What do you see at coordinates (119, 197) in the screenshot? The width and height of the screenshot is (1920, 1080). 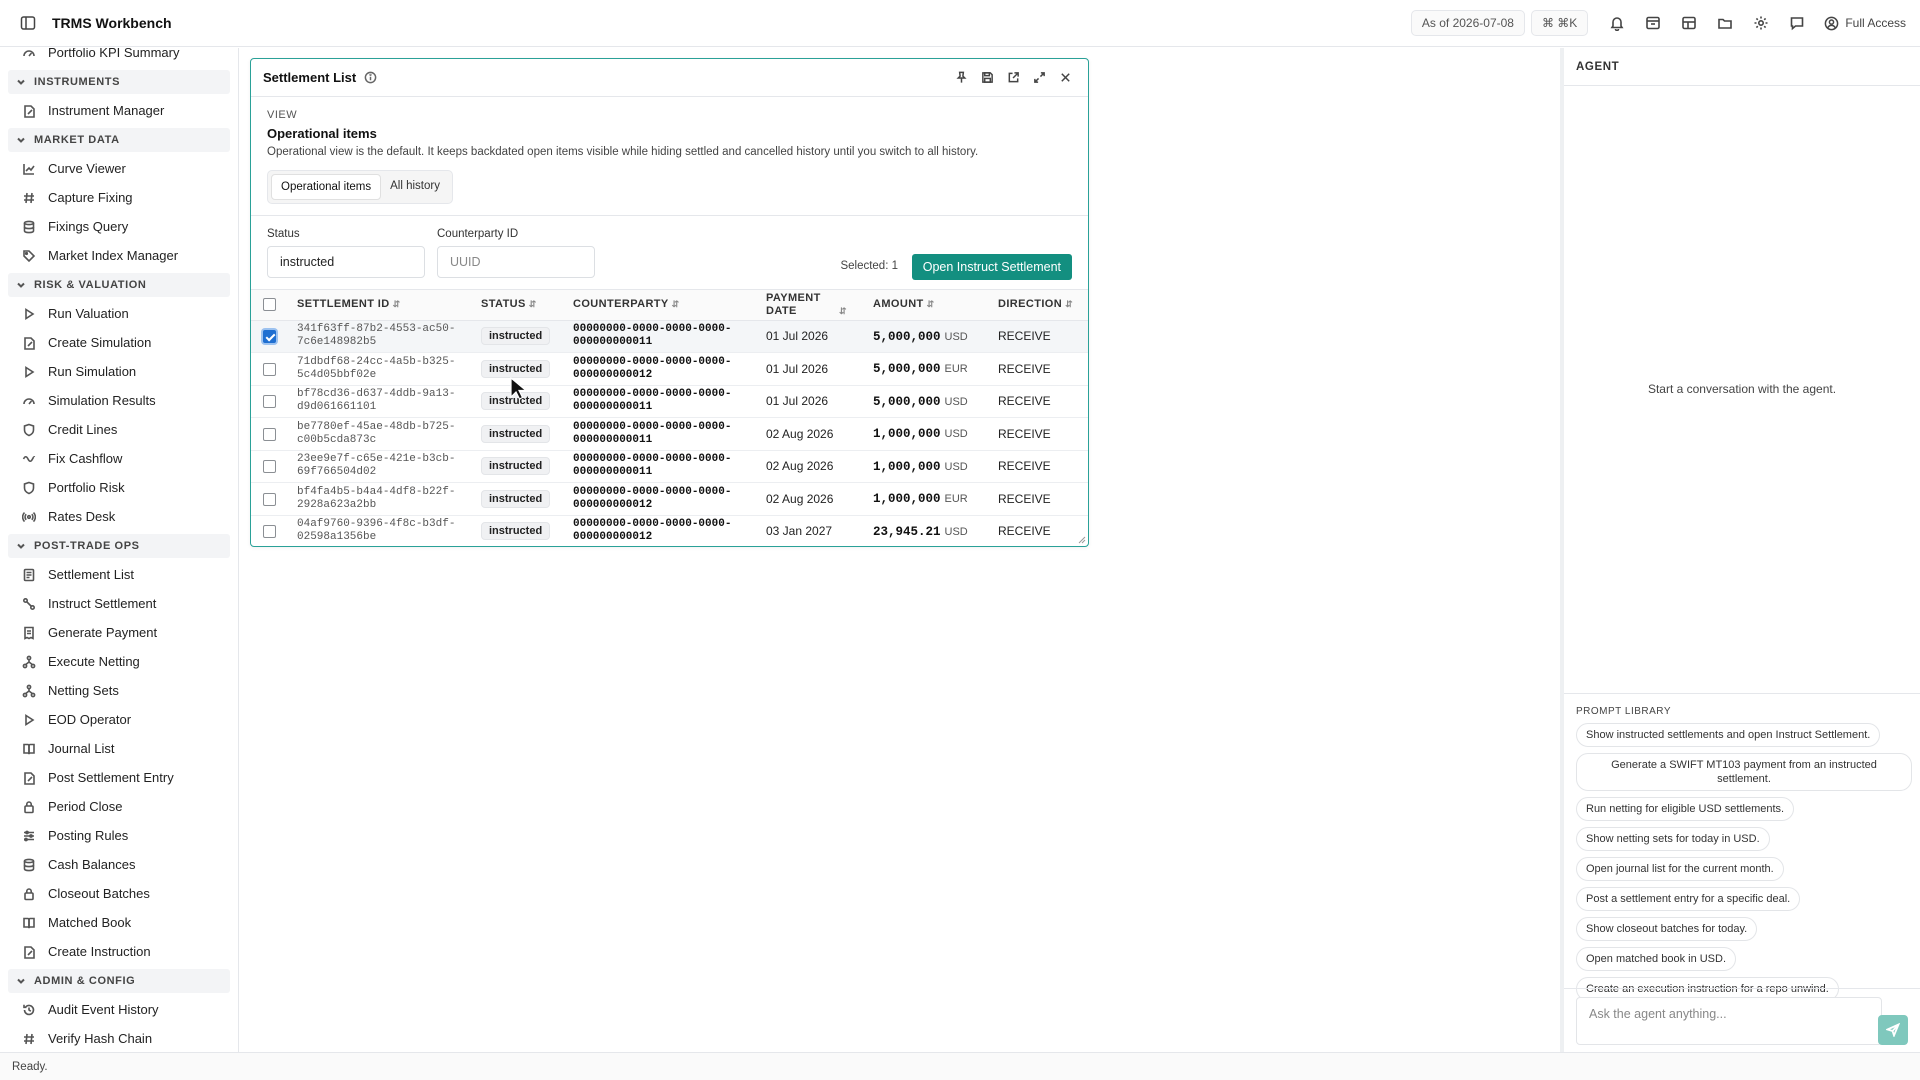 I see `sidebar-item-capture-fixing: Capture Fixing` at bounding box center [119, 197].